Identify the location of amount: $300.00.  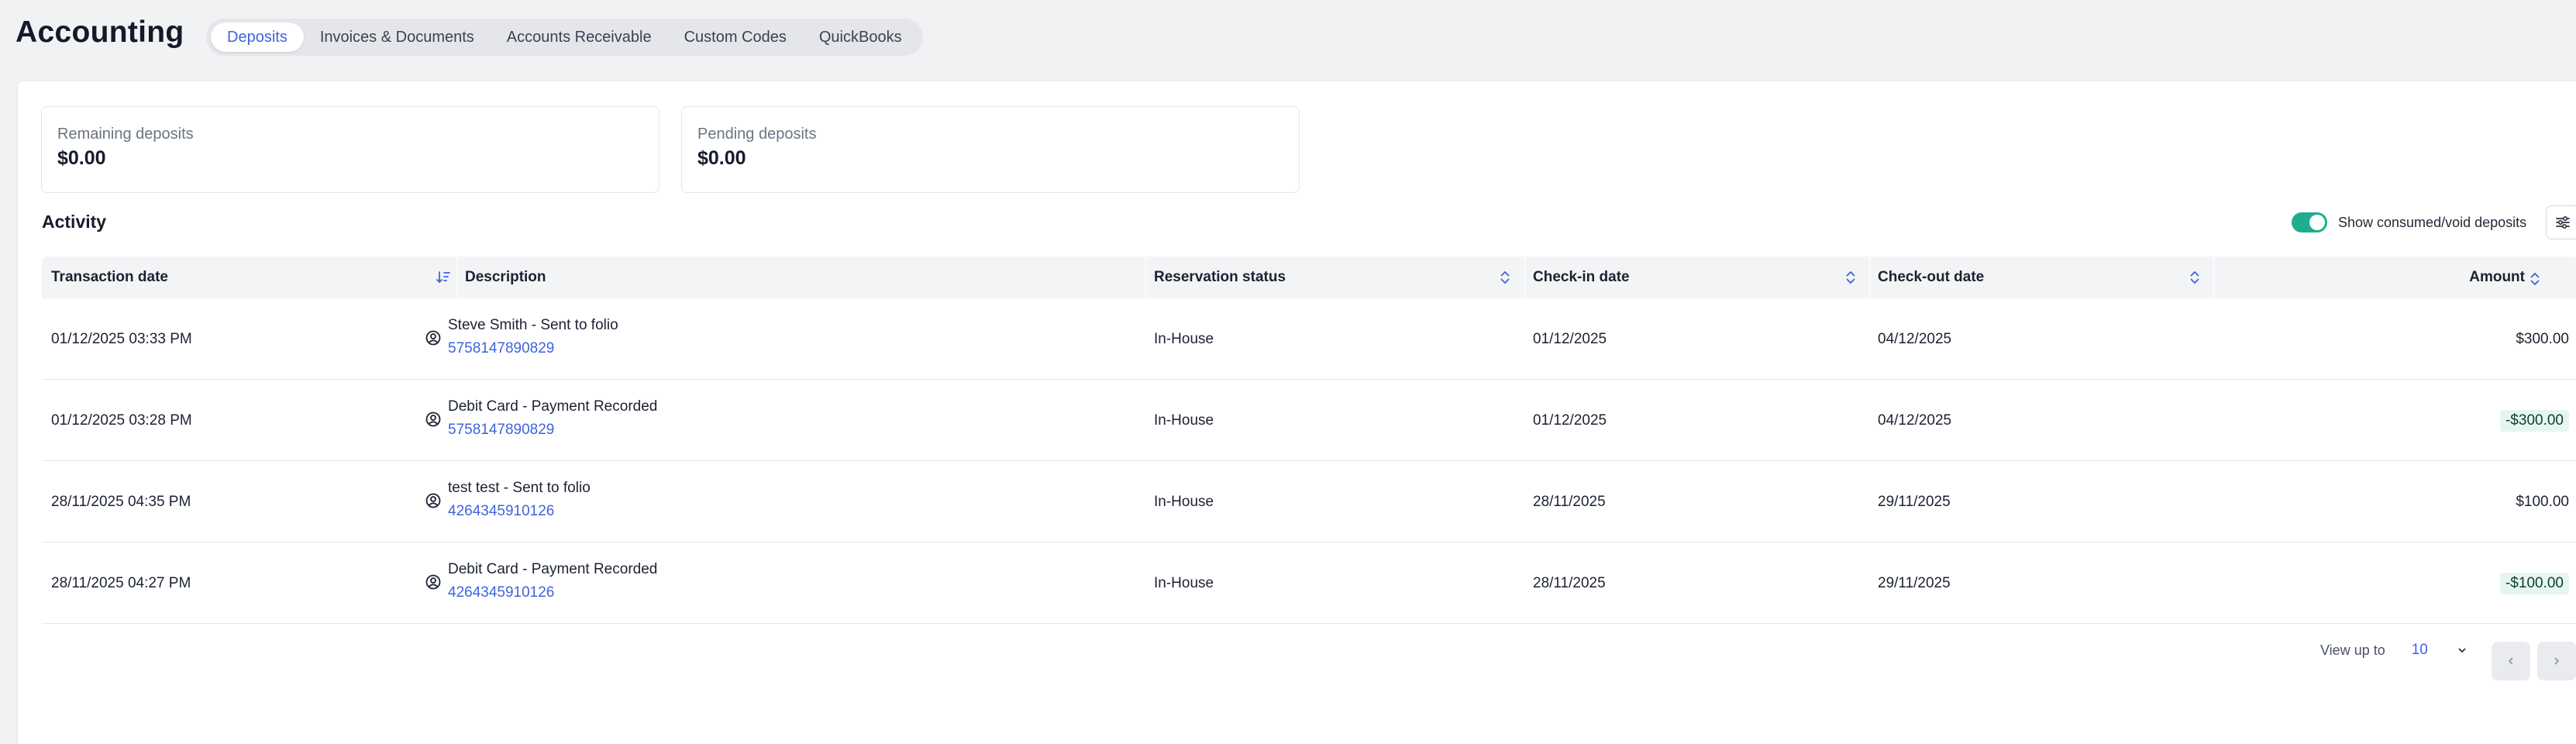
(2542, 339).